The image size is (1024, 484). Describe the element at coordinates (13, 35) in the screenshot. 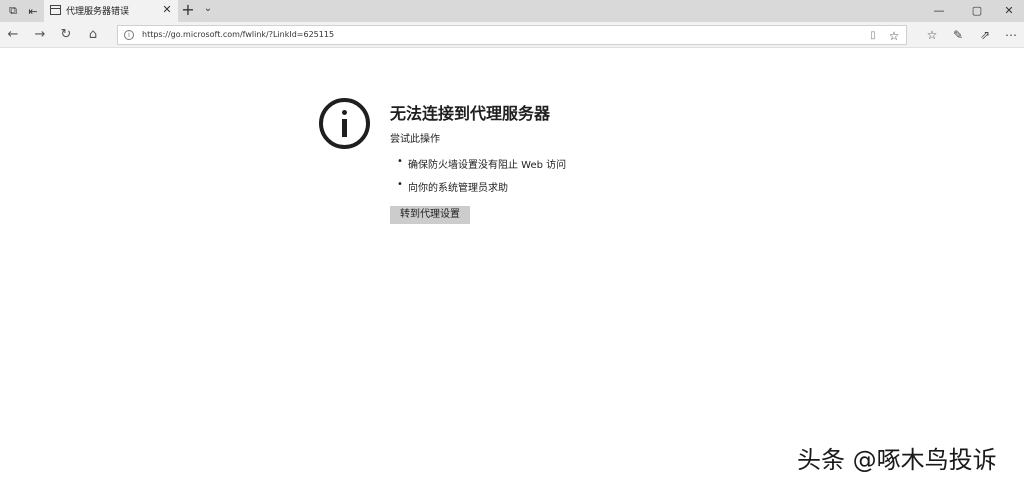

I see `back-icon: ←` at that location.